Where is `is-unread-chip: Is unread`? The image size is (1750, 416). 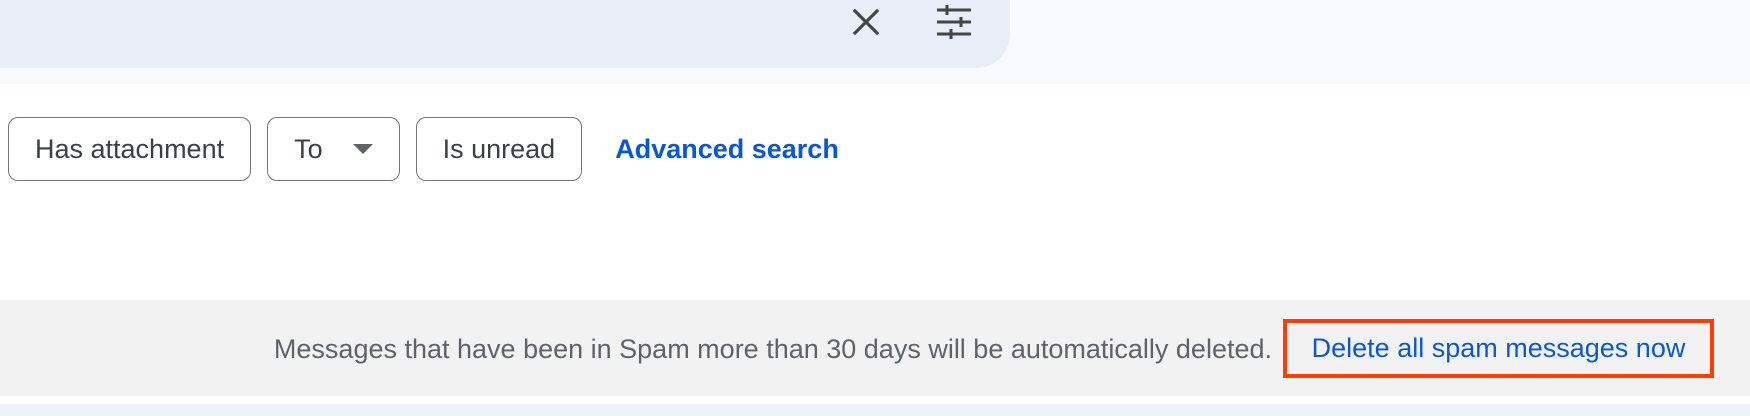 is-unread-chip: Is unread is located at coordinates (499, 149).